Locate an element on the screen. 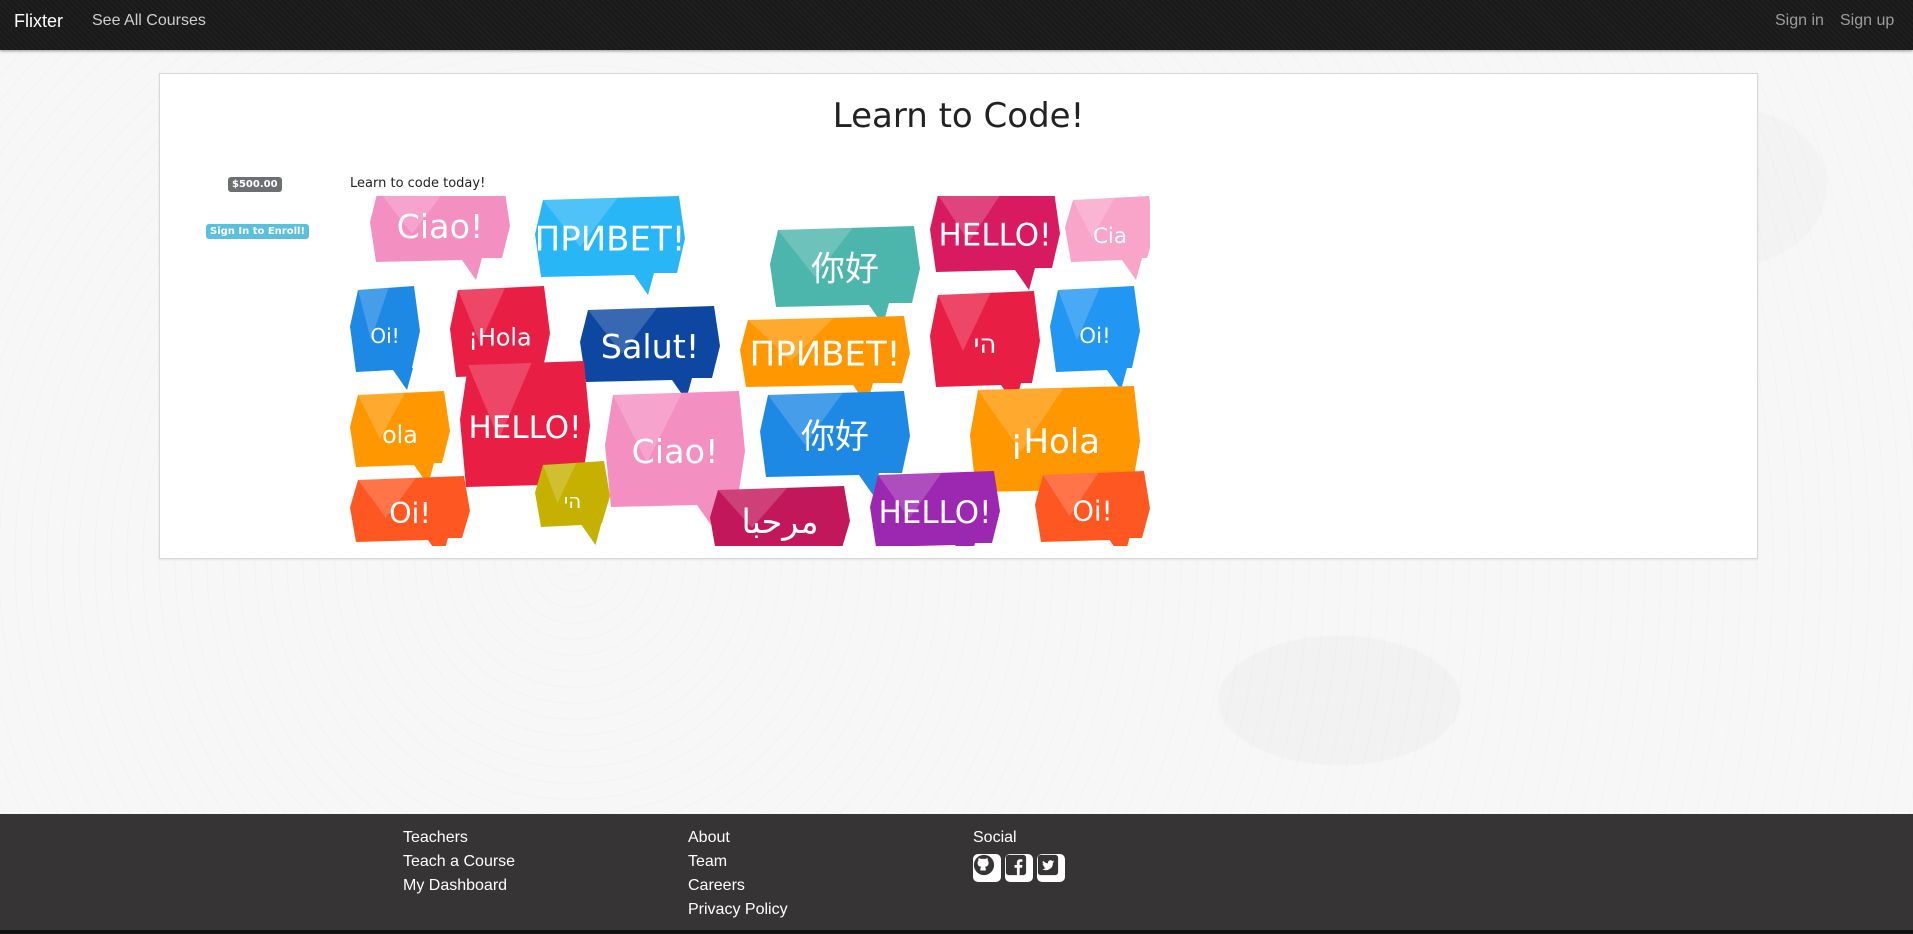 Image resolution: width=1913 pixels, height=934 pixels. speech-bubble: مرحبا is located at coordinates (780, 516).